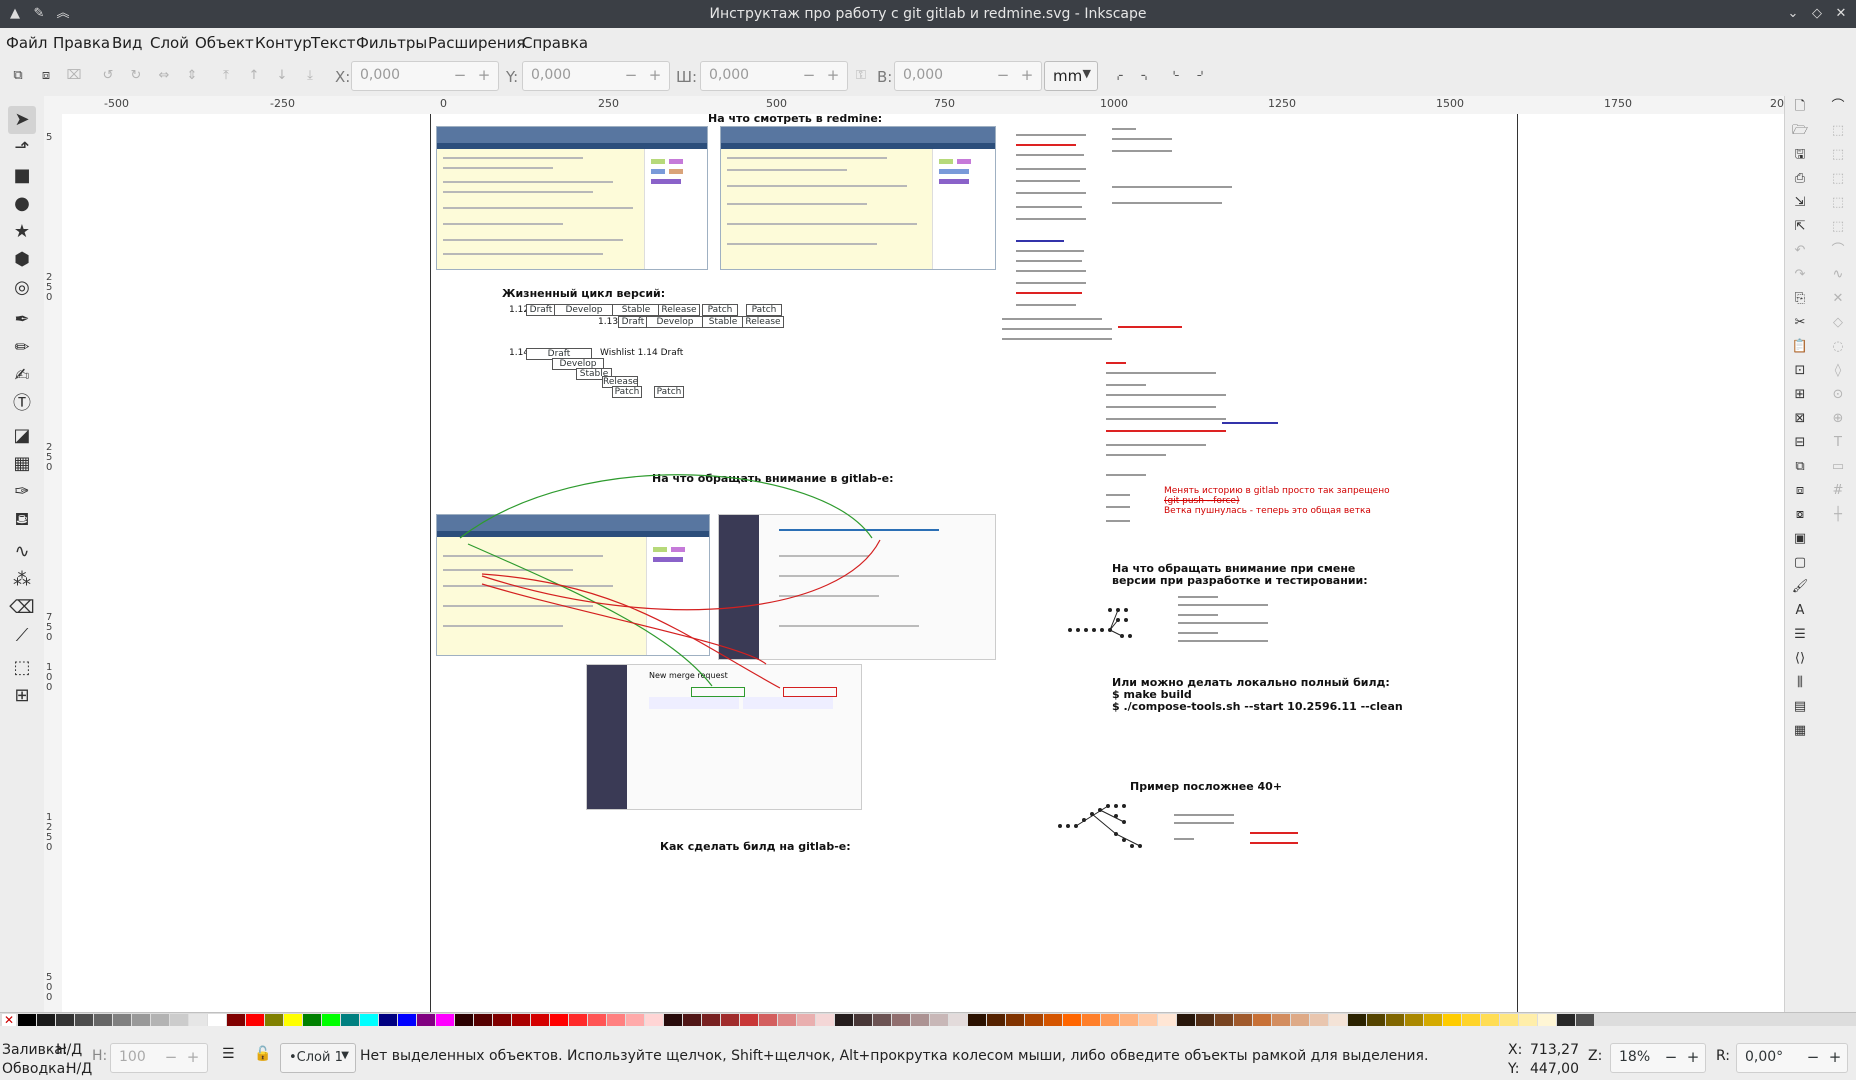  What do you see at coordinates (1800, 323) in the screenshot?
I see `cut-icon: ✂` at bounding box center [1800, 323].